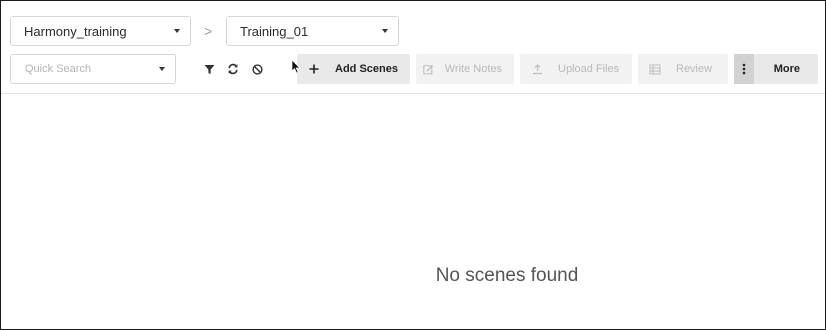 The height and width of the screenshot is (330, 826). What do you see at coordinates (366, 69) in the screenshot?
I see `add-scenes-label: Add Scenes` at bounding box center [366, 69].